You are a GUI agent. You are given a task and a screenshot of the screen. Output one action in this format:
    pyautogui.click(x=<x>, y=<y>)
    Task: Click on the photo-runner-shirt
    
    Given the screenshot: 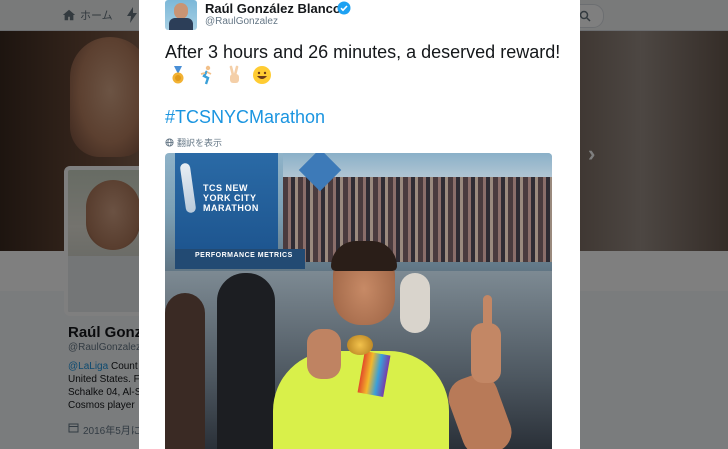 What is the action you would take?
    pyautogui.click(x=361, y=400)
    